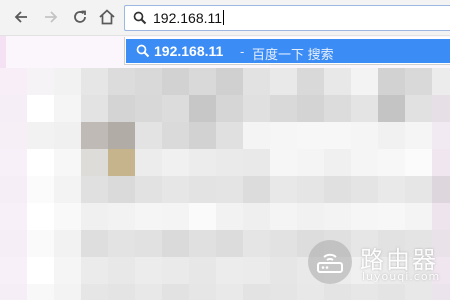 The height and width of the screenshot is (300, 450). I want to click on home-button, so click(107, 17).